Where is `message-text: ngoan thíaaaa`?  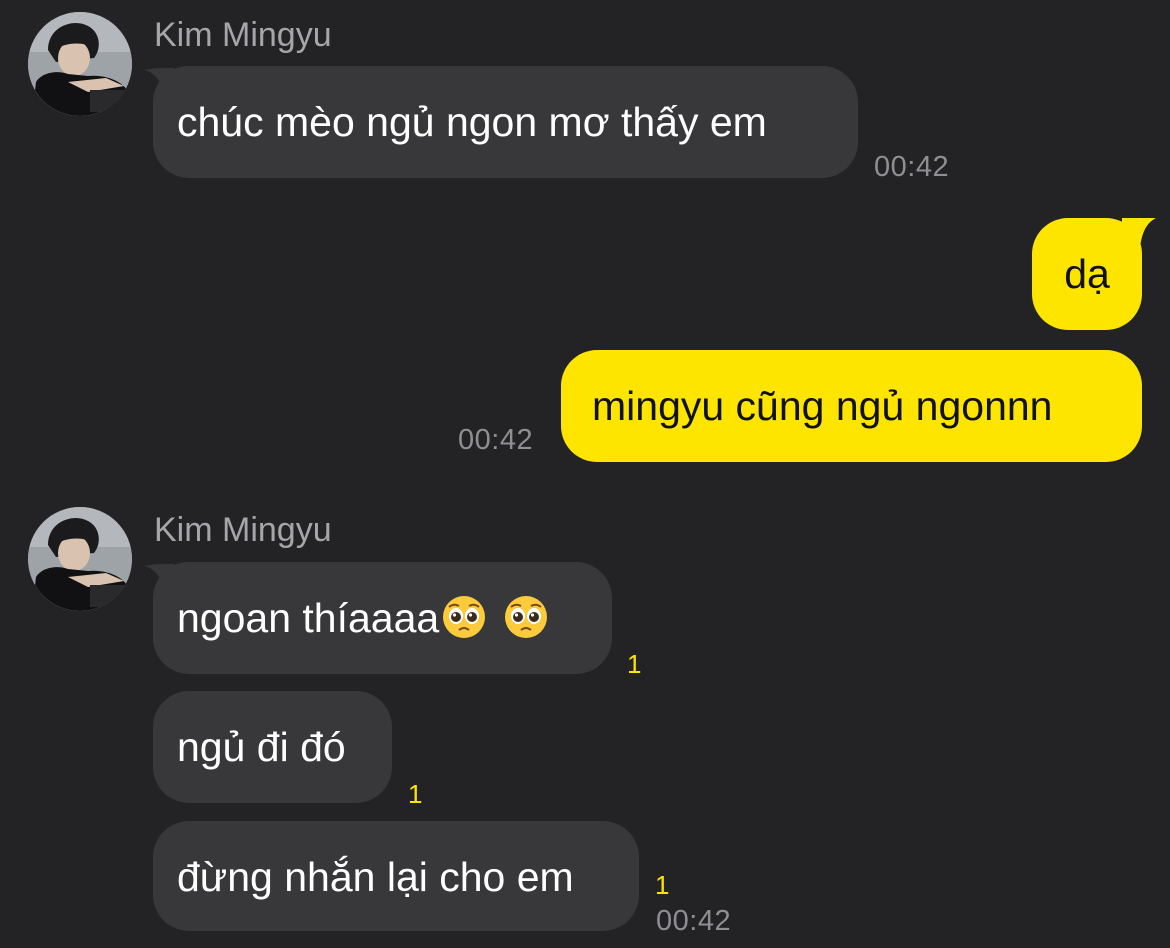
message-text: ngoan thíaaaa is located at coordinates (308, 618).